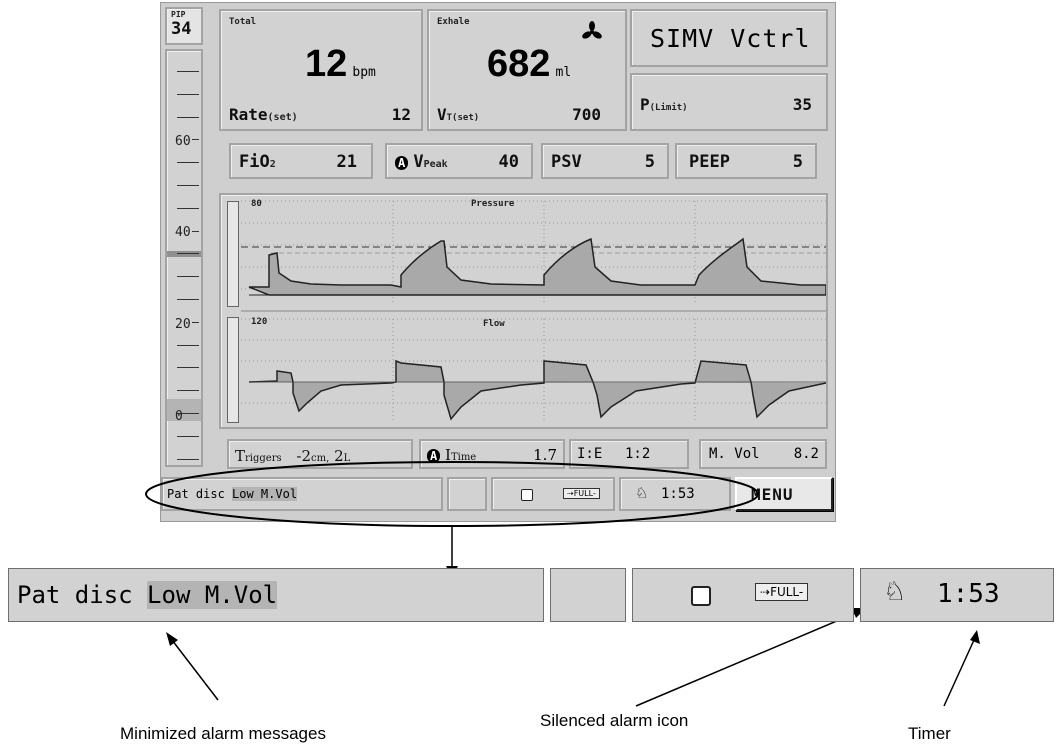 This screenshot has height=753, width=1060. I want to click on auto-badge-icon: A, so click(402, 163).